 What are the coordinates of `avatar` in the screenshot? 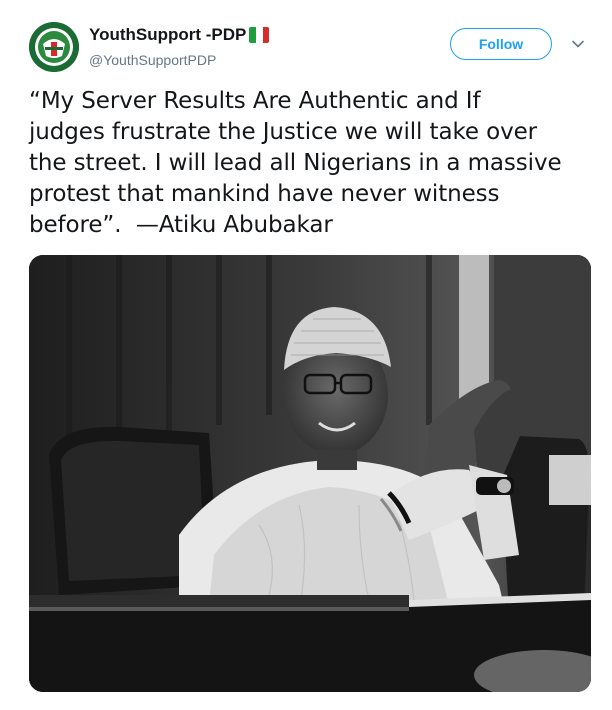 It's located at (54, 47).